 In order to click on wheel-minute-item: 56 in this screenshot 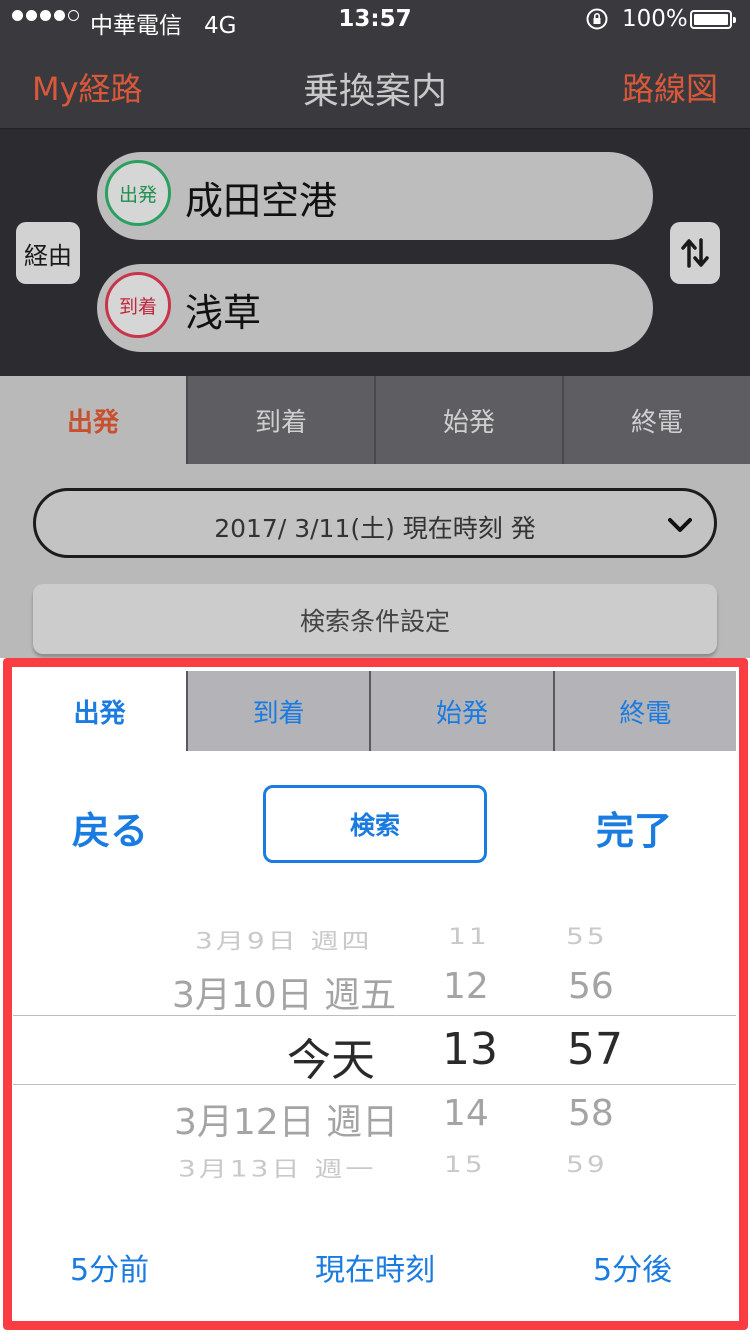, I will do `click(591, 986)`.